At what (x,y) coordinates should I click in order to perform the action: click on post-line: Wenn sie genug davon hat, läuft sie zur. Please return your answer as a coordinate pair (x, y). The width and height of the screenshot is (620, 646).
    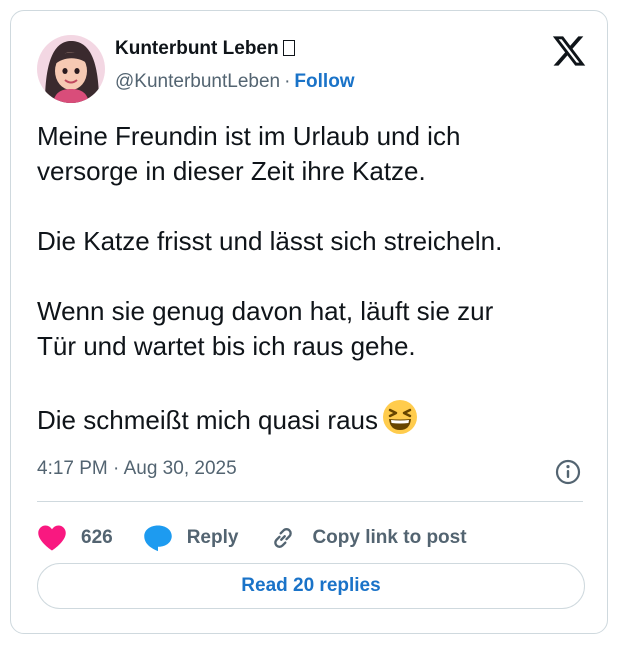
    Looking at the image, I should click on (265, 311).